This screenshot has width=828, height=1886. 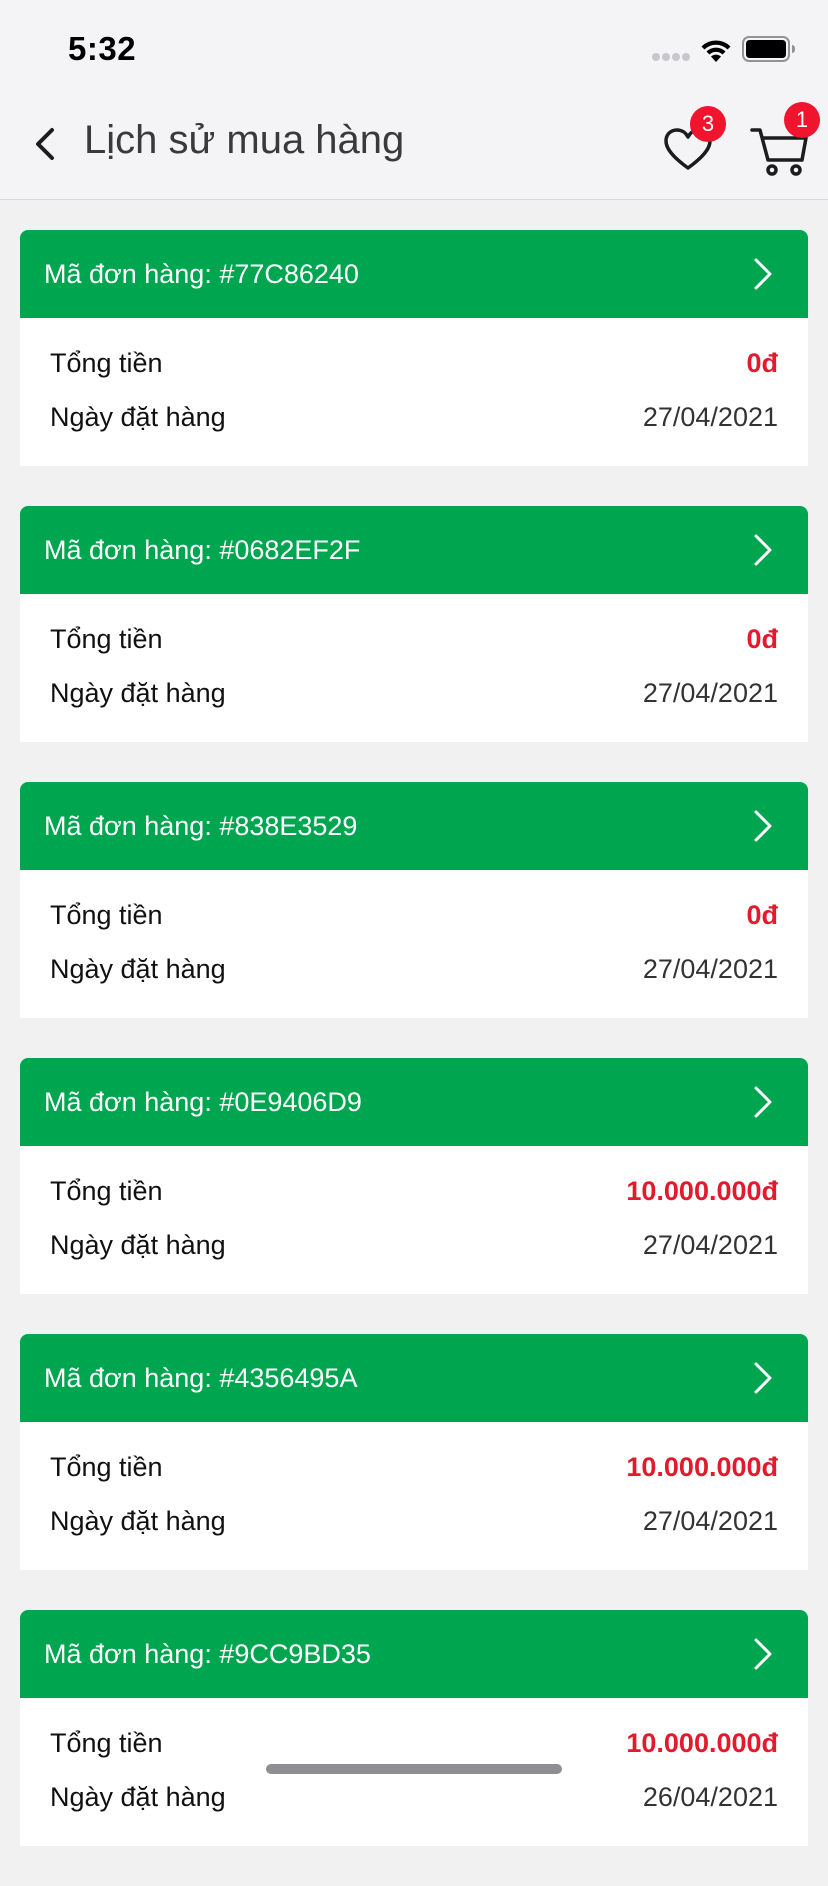 I want to click on order-header: Mã đơn hàng: #9CC9BD35, so click(x=414, y=1654).